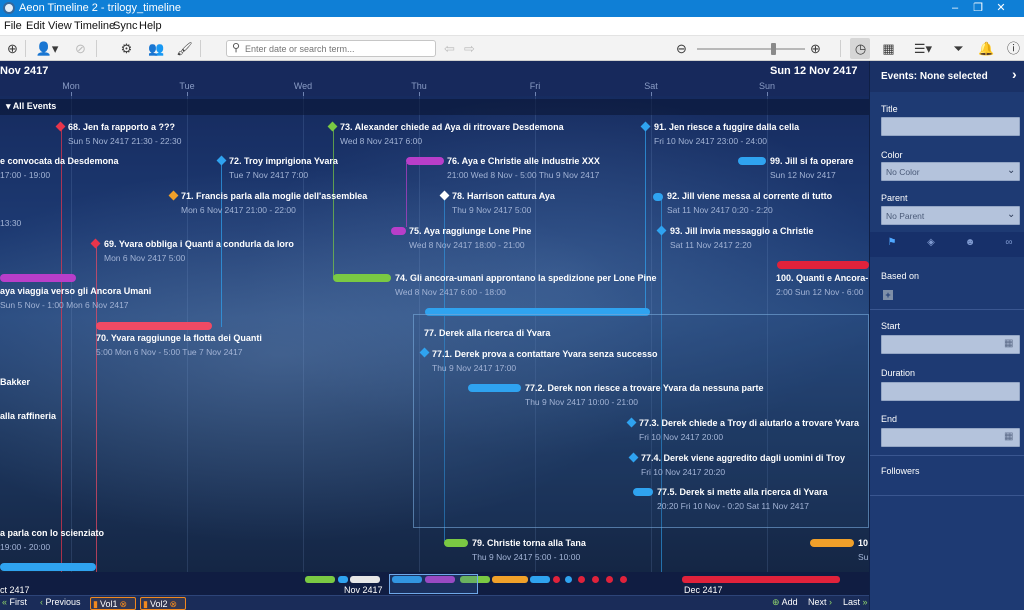 This screenshot has width=1024, height=610. I want to click on timeline-overview: ct 2417 Nov 2417 Dec 2417, so click(434, 583).